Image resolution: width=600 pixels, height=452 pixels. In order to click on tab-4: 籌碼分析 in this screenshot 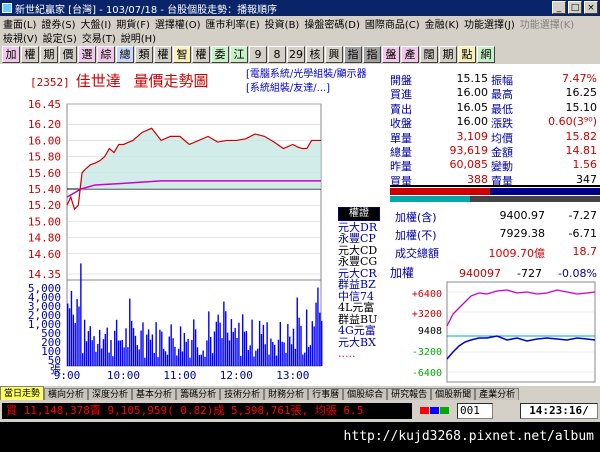, I will do `click(198, 394)`.